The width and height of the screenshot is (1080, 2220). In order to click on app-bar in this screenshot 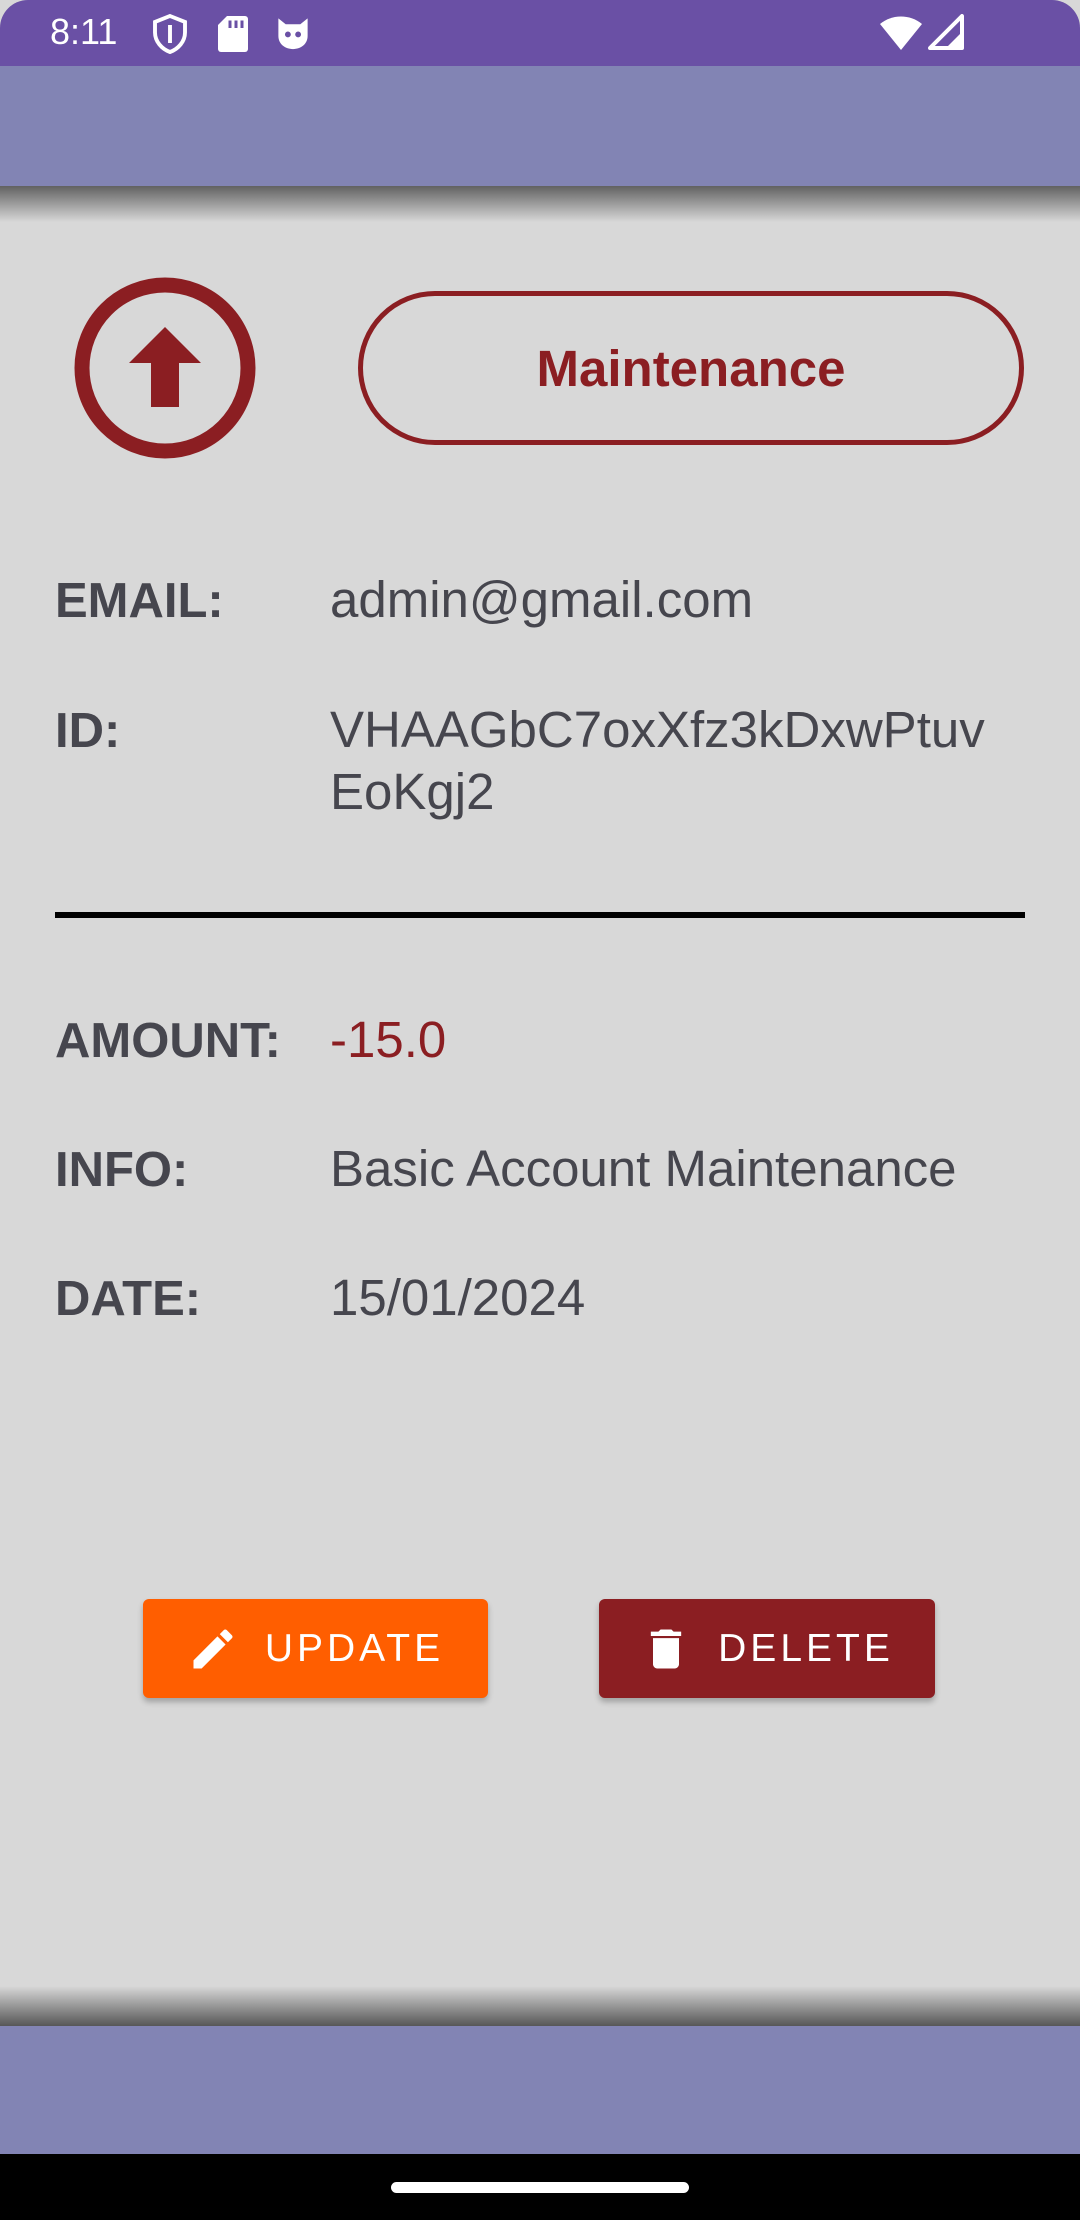, I will do `click(540, 126)`.